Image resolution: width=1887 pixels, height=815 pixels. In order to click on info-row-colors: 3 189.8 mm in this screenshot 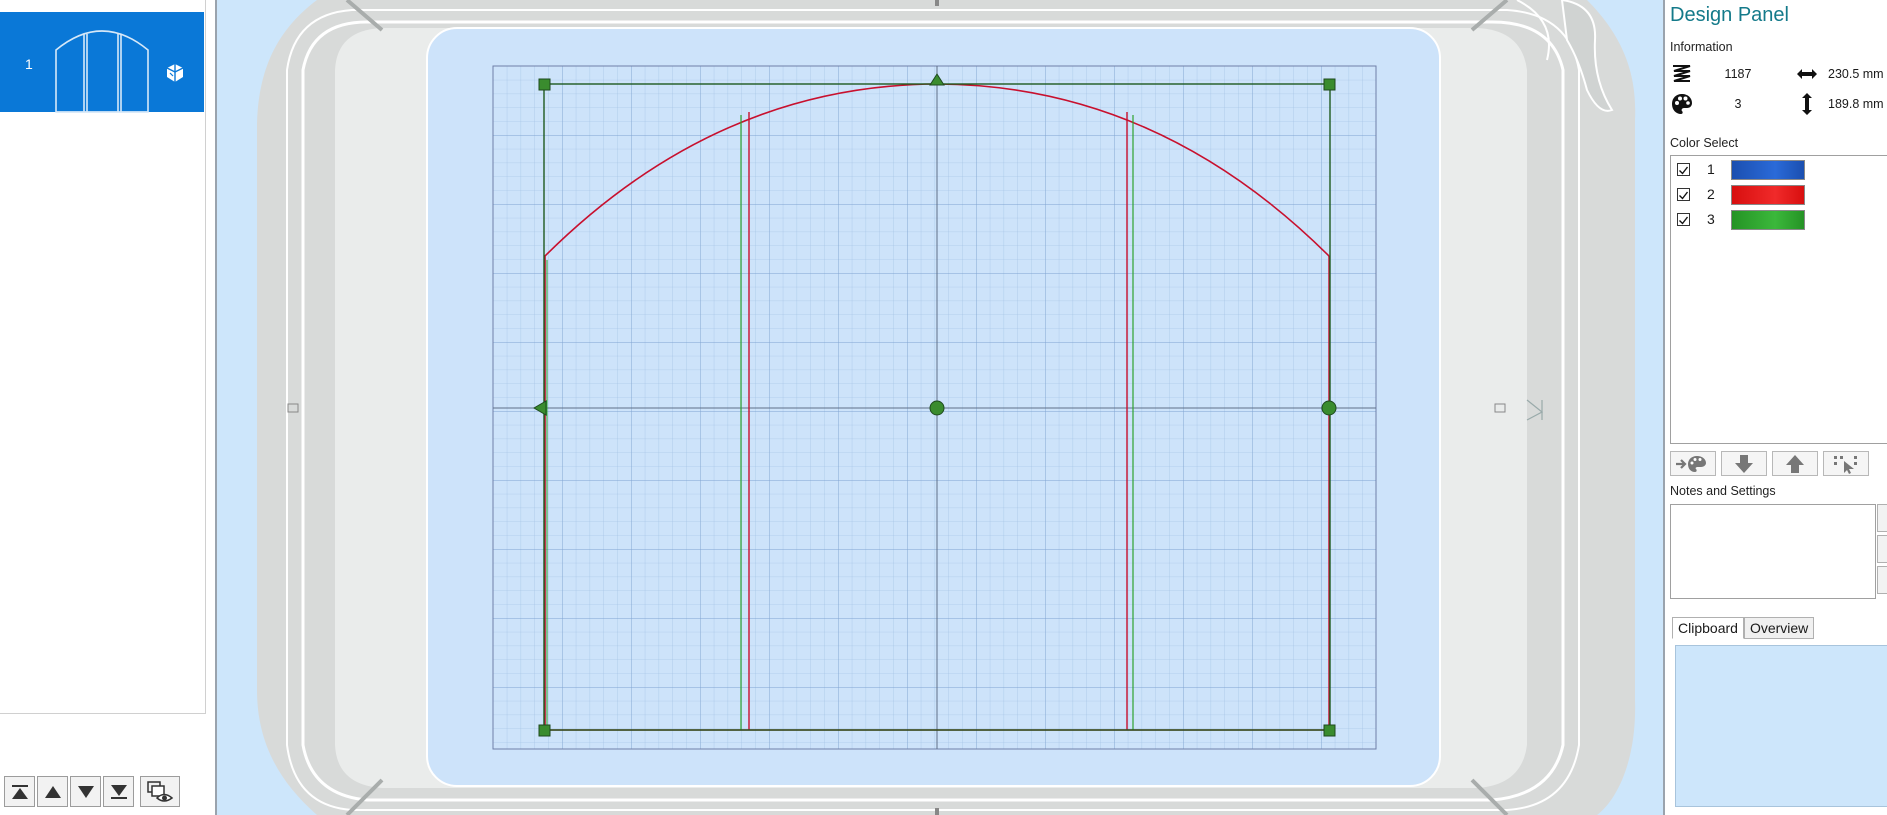, I will do `click(1778, 105)`.